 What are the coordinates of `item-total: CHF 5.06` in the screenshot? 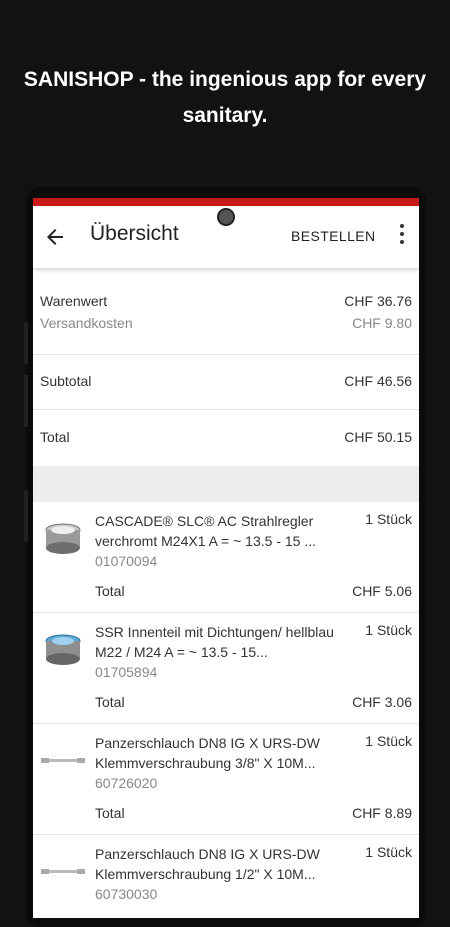 It's located at (382, 591).